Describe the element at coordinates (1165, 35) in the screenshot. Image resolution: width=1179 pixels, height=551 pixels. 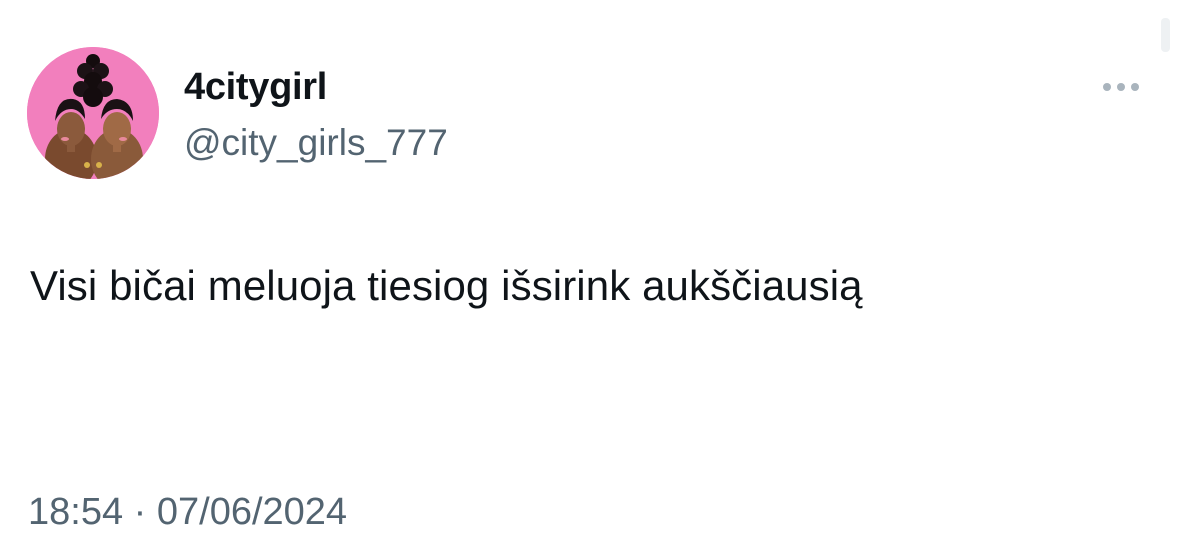
I see `scrollbar` at that location.